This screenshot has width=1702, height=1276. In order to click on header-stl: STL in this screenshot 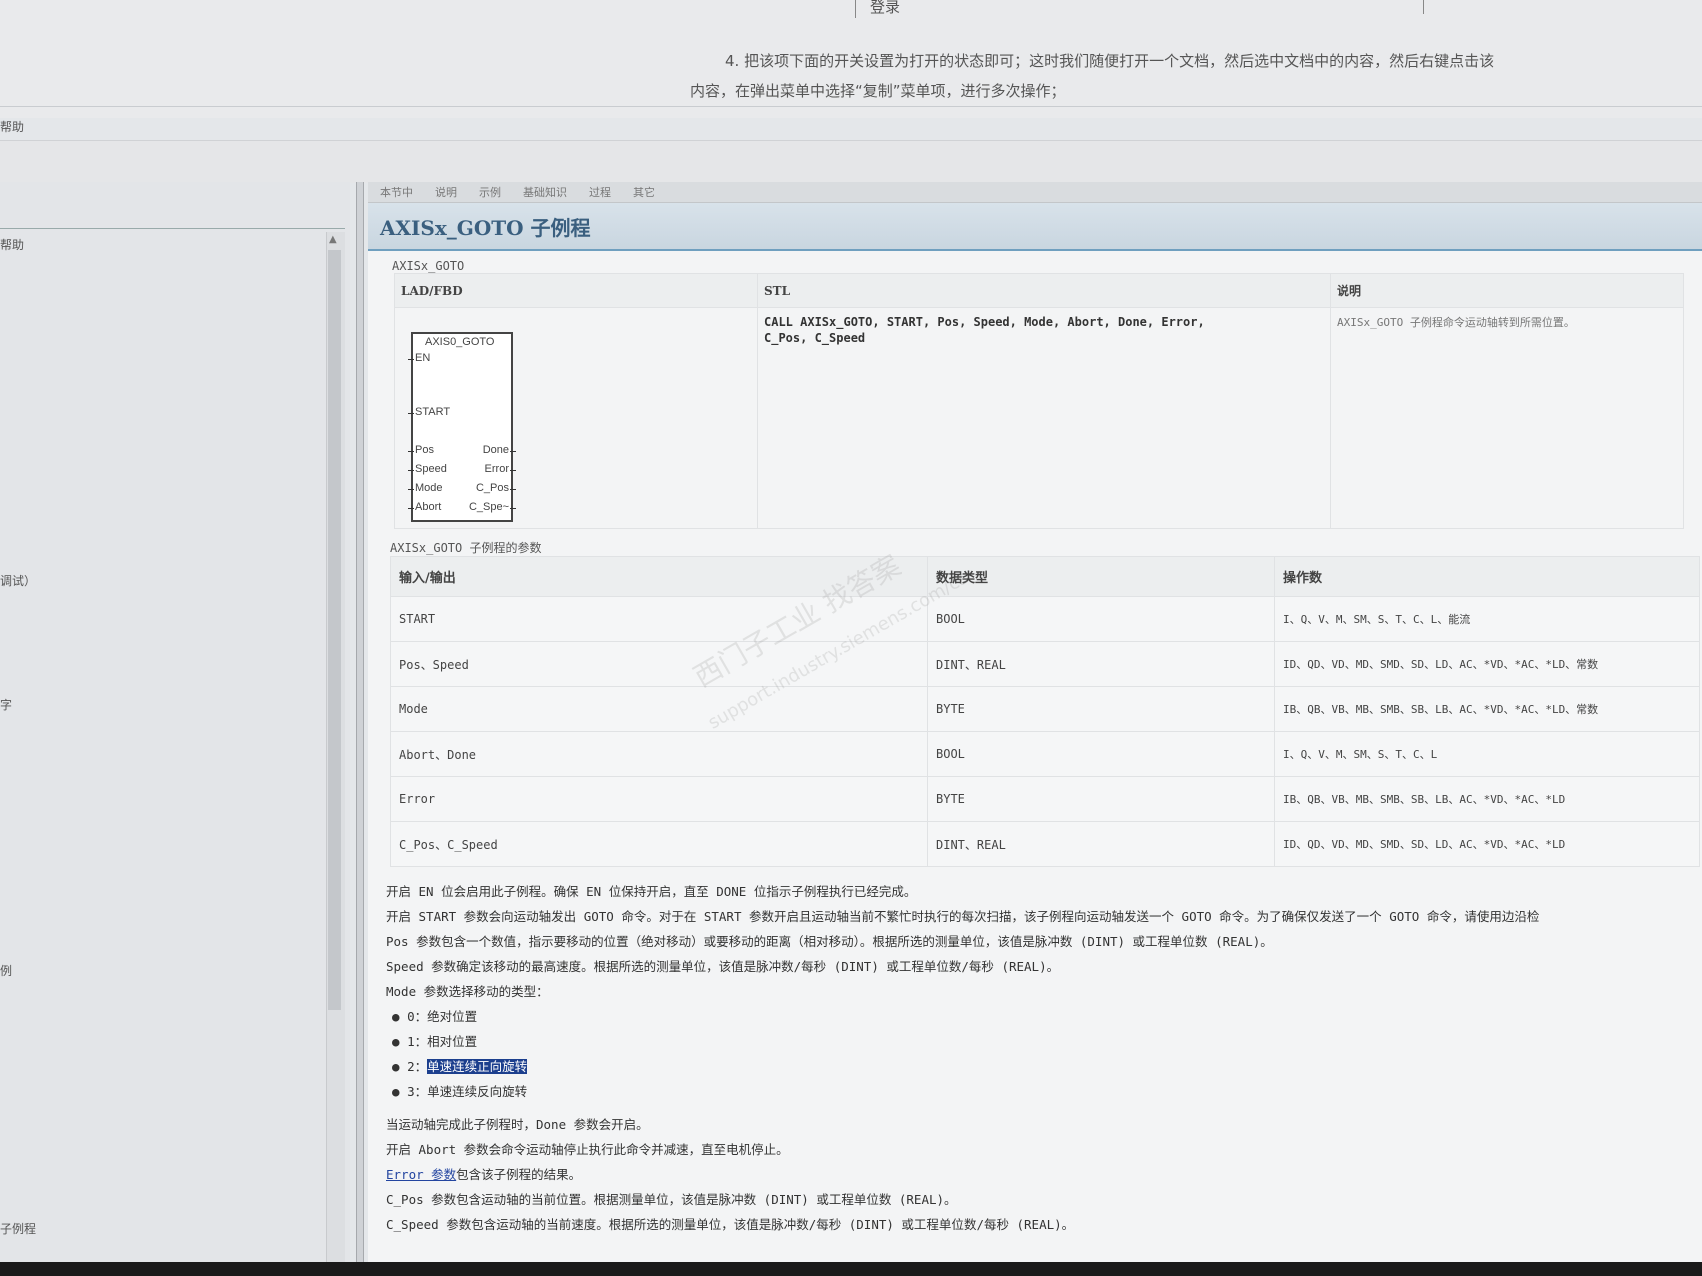, I will do `click(1044, 290)`.